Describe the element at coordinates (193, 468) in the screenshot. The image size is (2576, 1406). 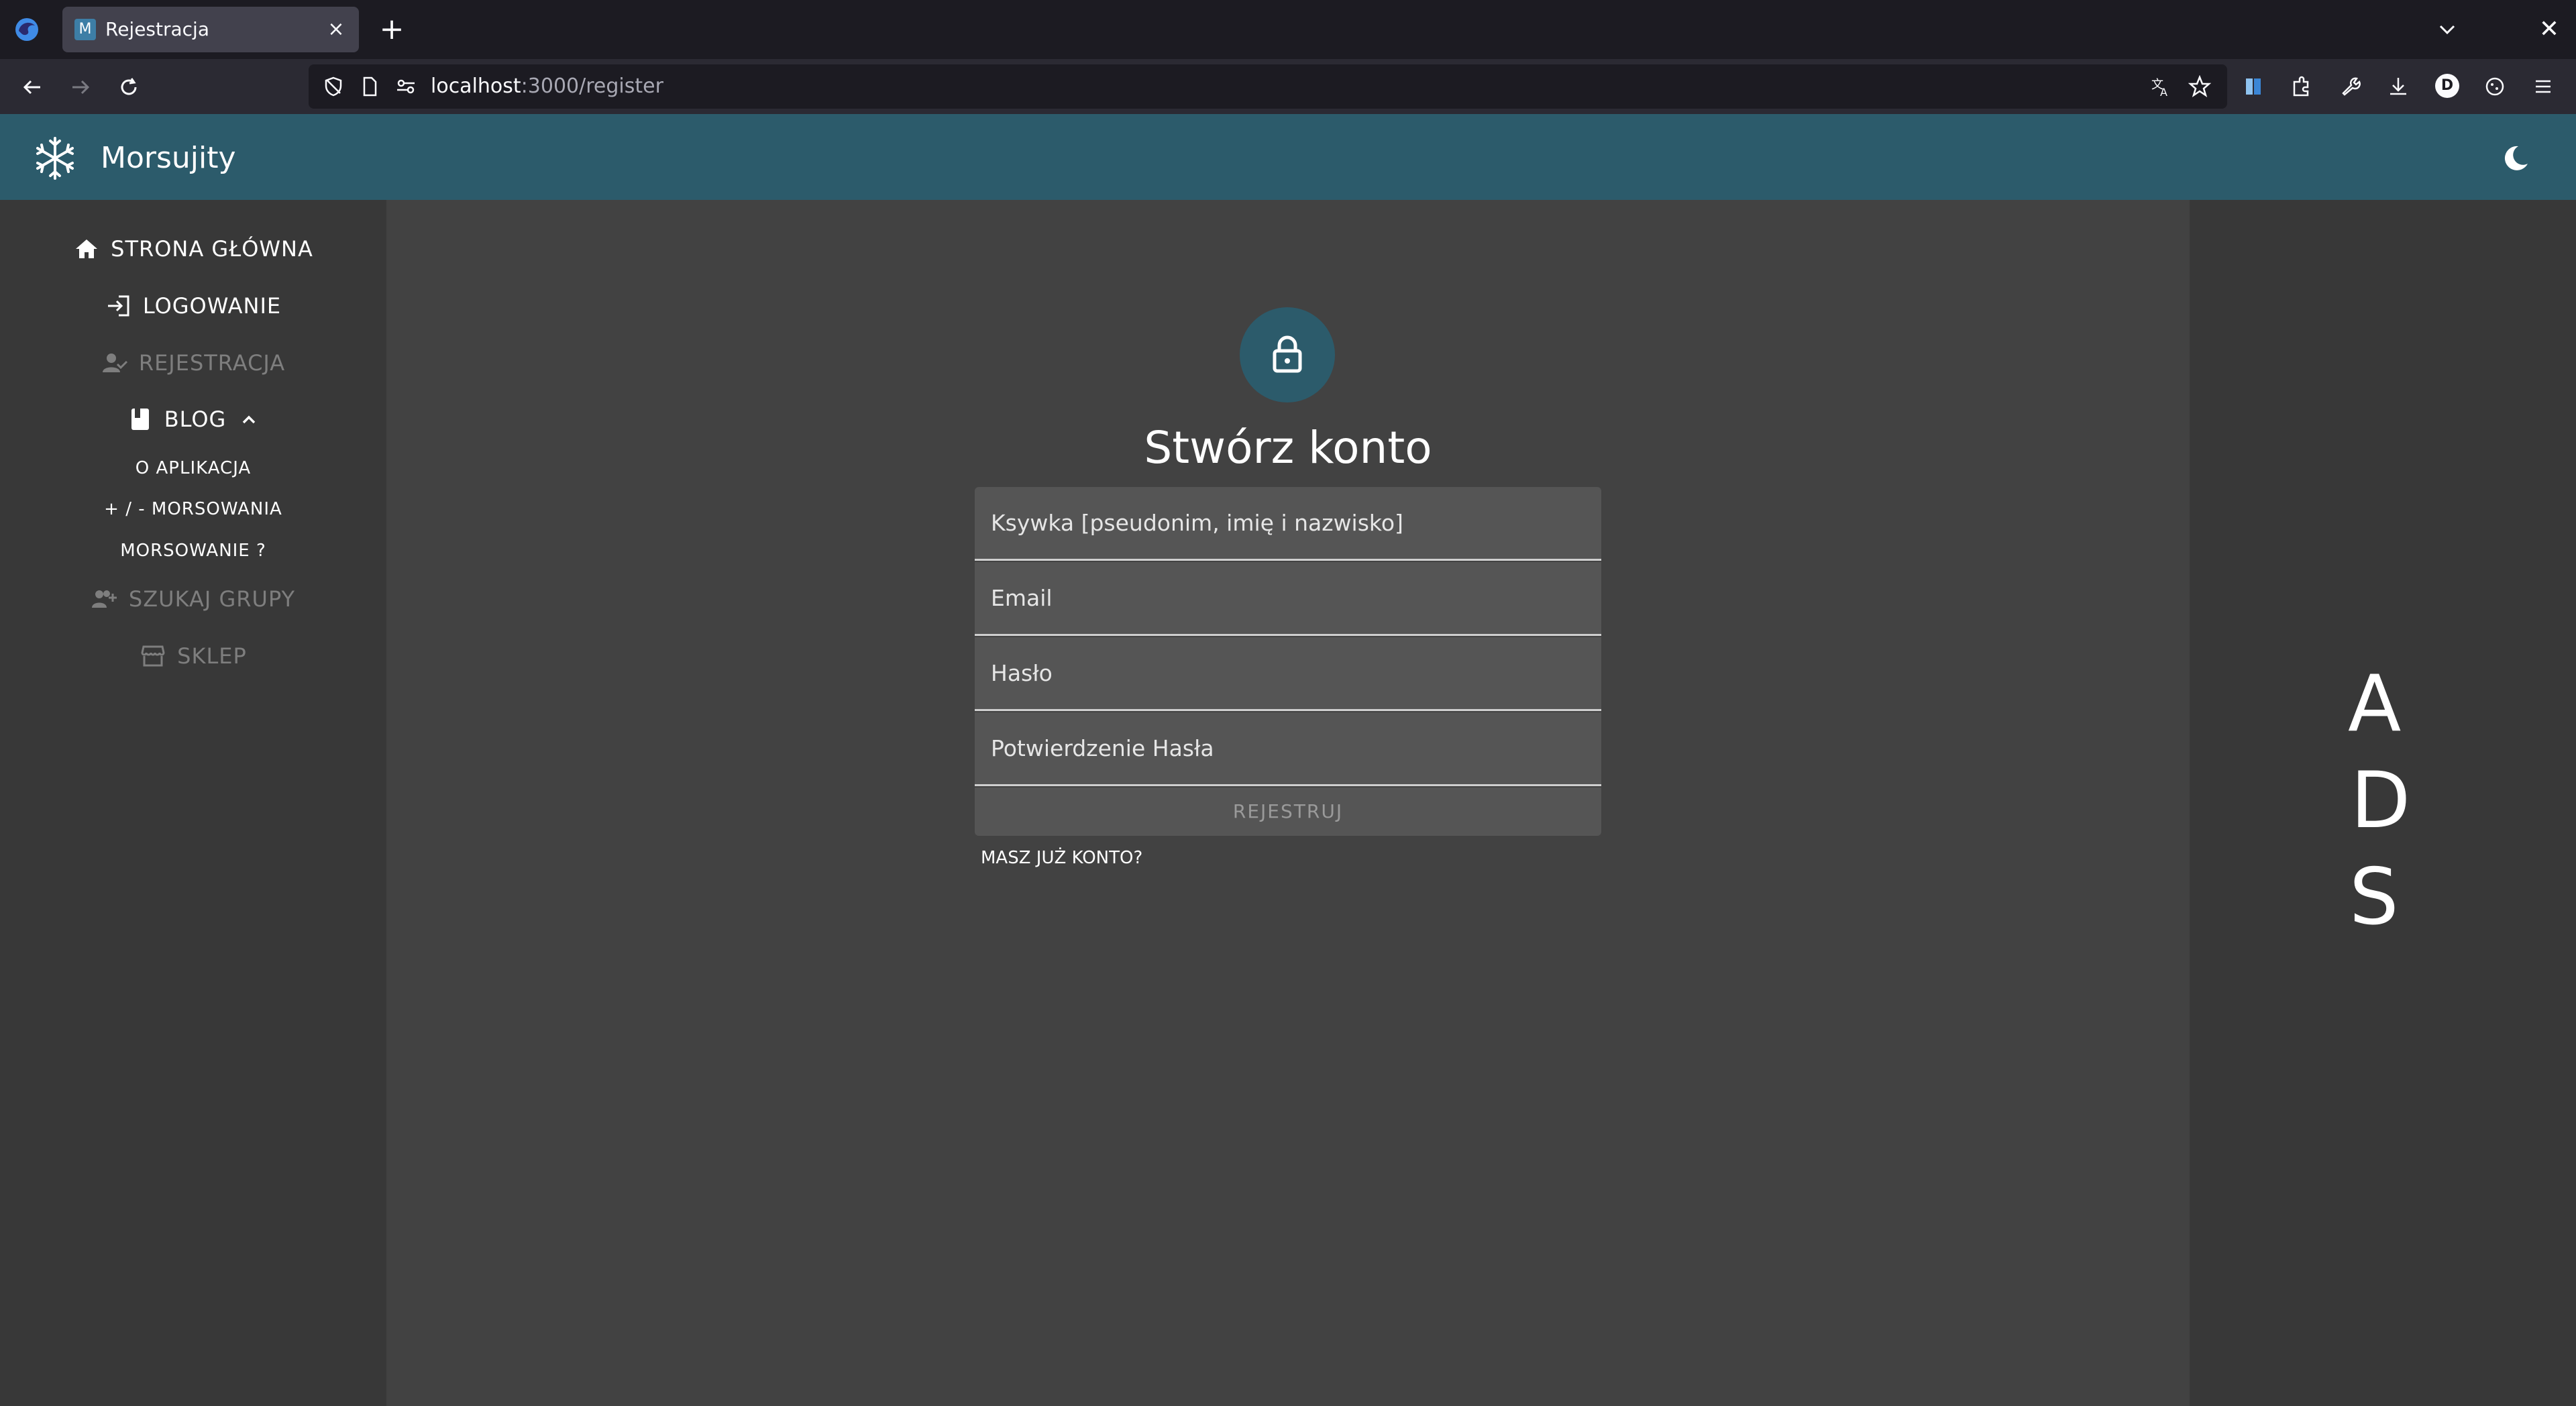
I see `sidebar-subitem-about: O APLIKACJA` at that location.